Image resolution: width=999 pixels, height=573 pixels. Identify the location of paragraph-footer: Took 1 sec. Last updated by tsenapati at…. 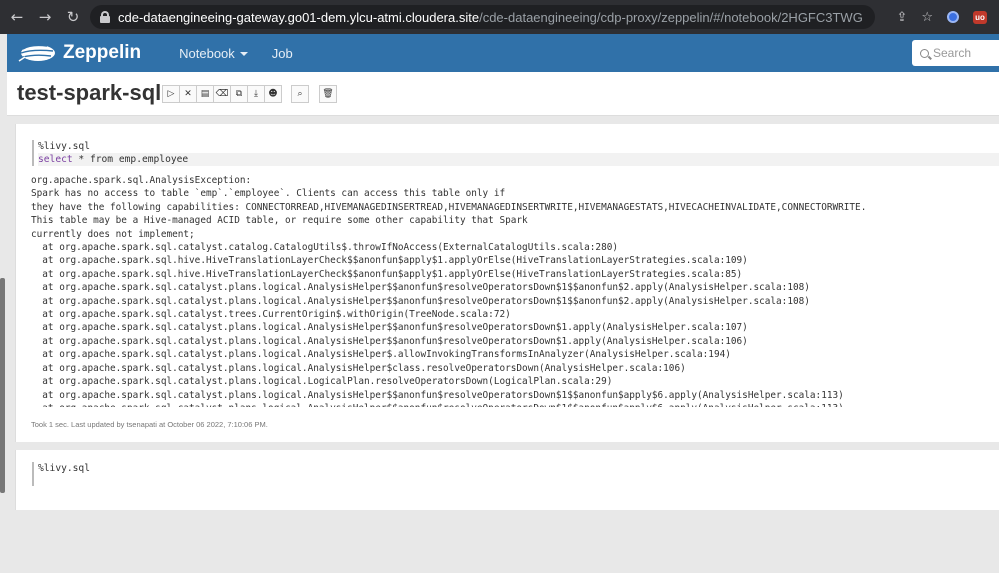
(149, 424).